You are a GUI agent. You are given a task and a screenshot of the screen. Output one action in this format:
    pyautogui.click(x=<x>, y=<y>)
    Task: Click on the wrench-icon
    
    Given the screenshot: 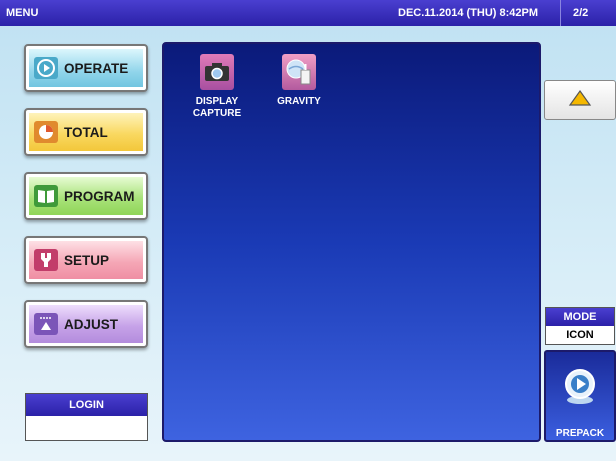 What is the action you would take?
    pyautogui.click(x=46, y=260)
    